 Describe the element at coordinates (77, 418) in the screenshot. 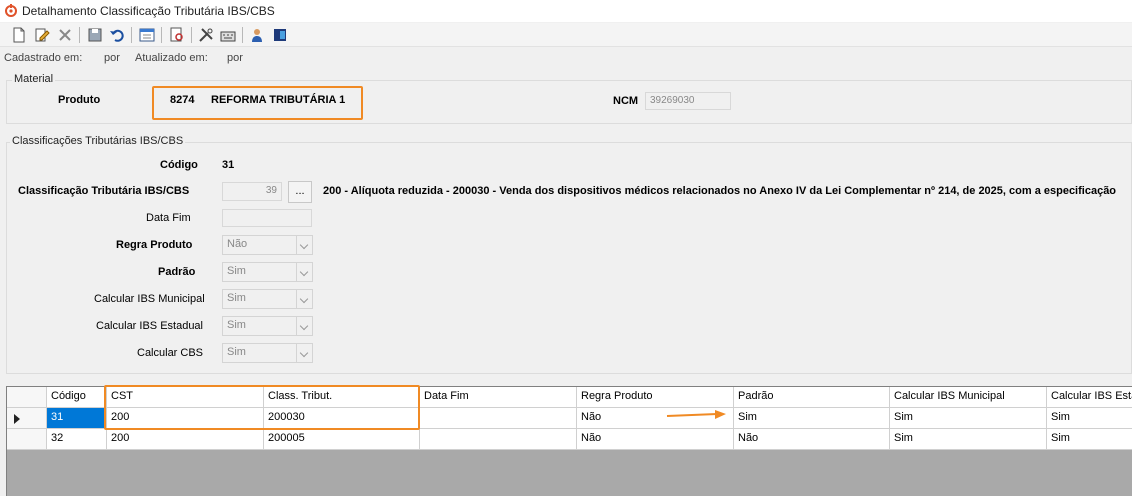

I see `cell-codigo: 31` at that location.